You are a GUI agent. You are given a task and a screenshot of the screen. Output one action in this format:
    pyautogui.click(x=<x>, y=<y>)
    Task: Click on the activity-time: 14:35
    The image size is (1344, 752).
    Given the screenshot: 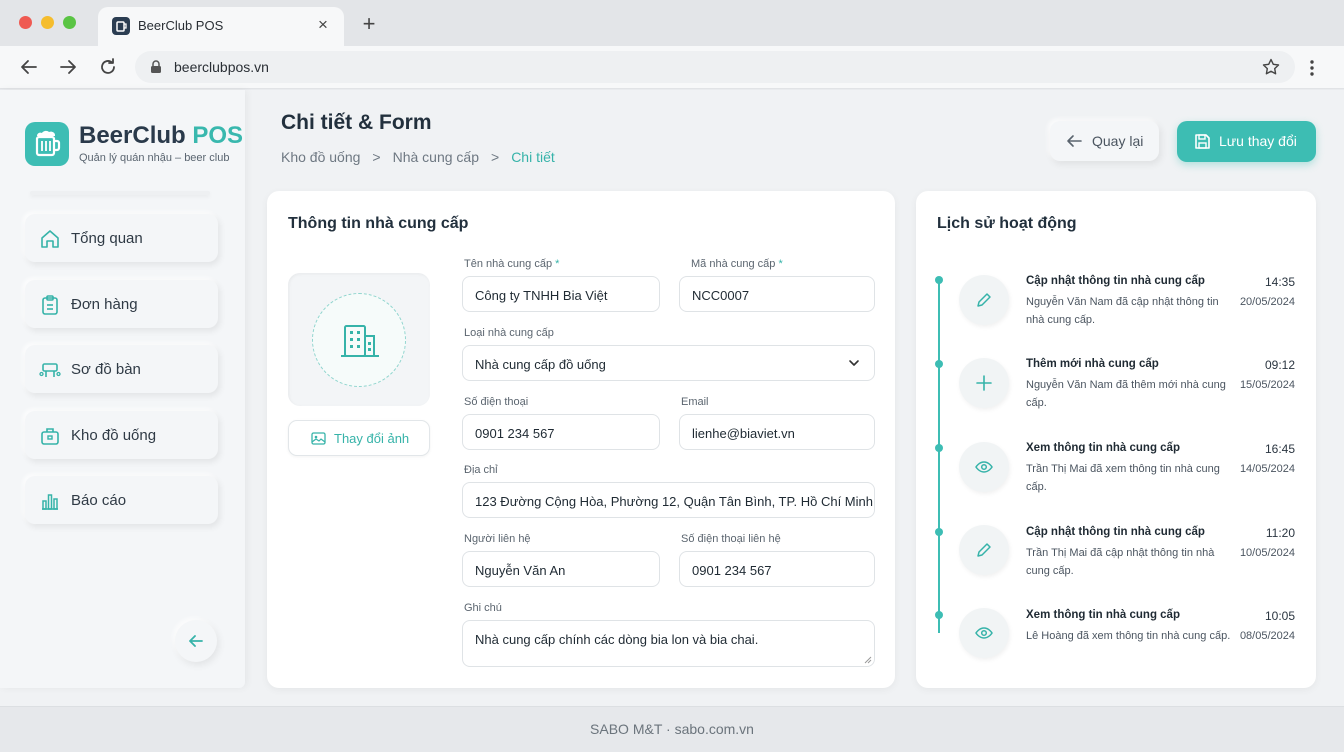 What is the action you would take?
    pyautogui.click(x=1279, y=282)
    